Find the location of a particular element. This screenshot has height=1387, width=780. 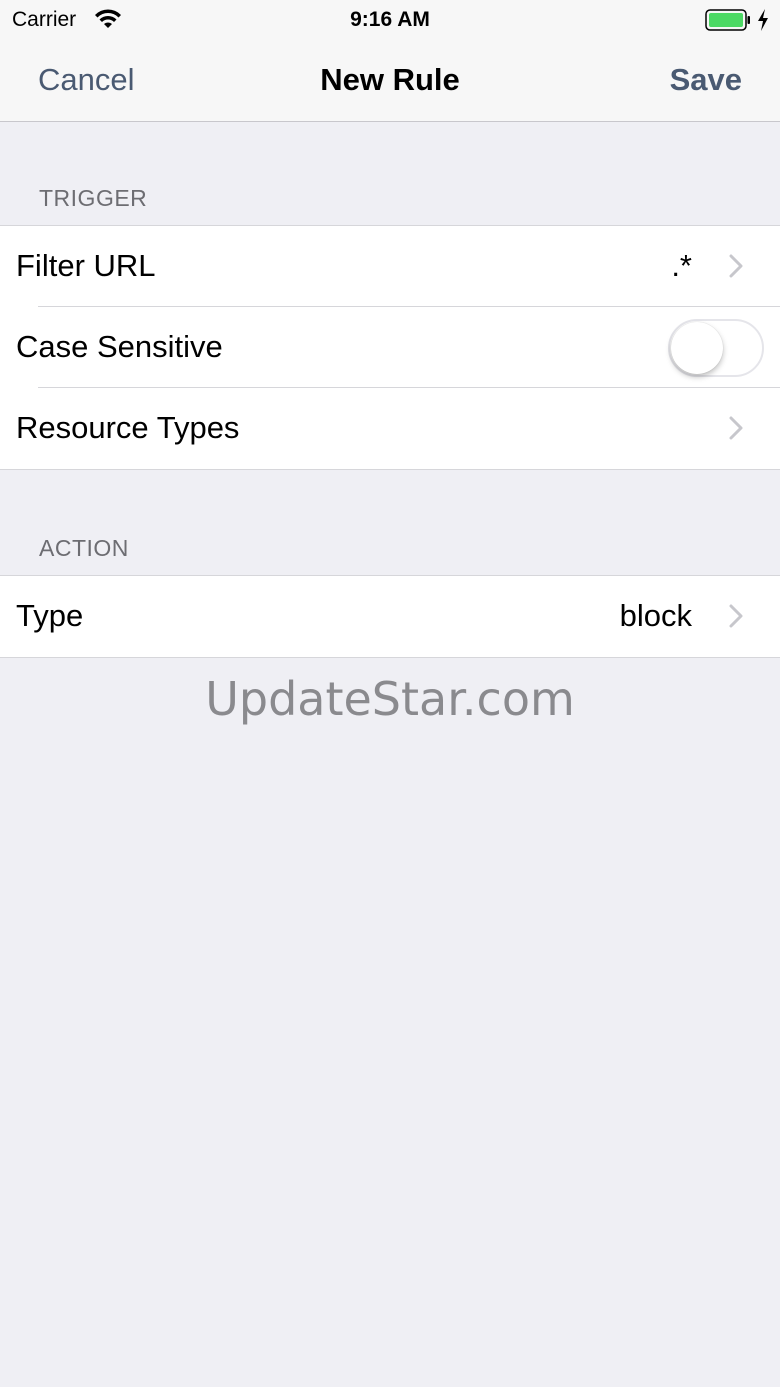

trigger-section-header: TRIGGER is located at coordinates (93, 198).